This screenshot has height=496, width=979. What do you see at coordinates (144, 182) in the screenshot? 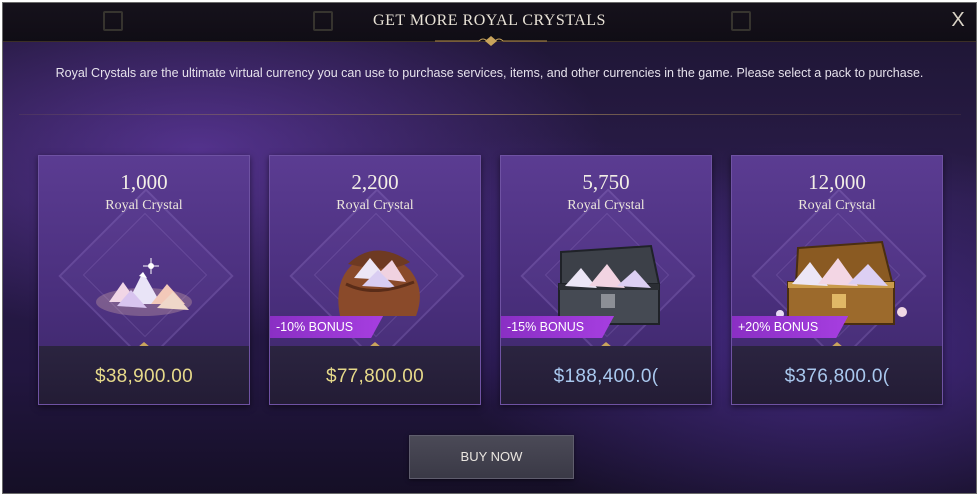
I see `pack-quantity: 1,000` at bounding box center [144, 182].